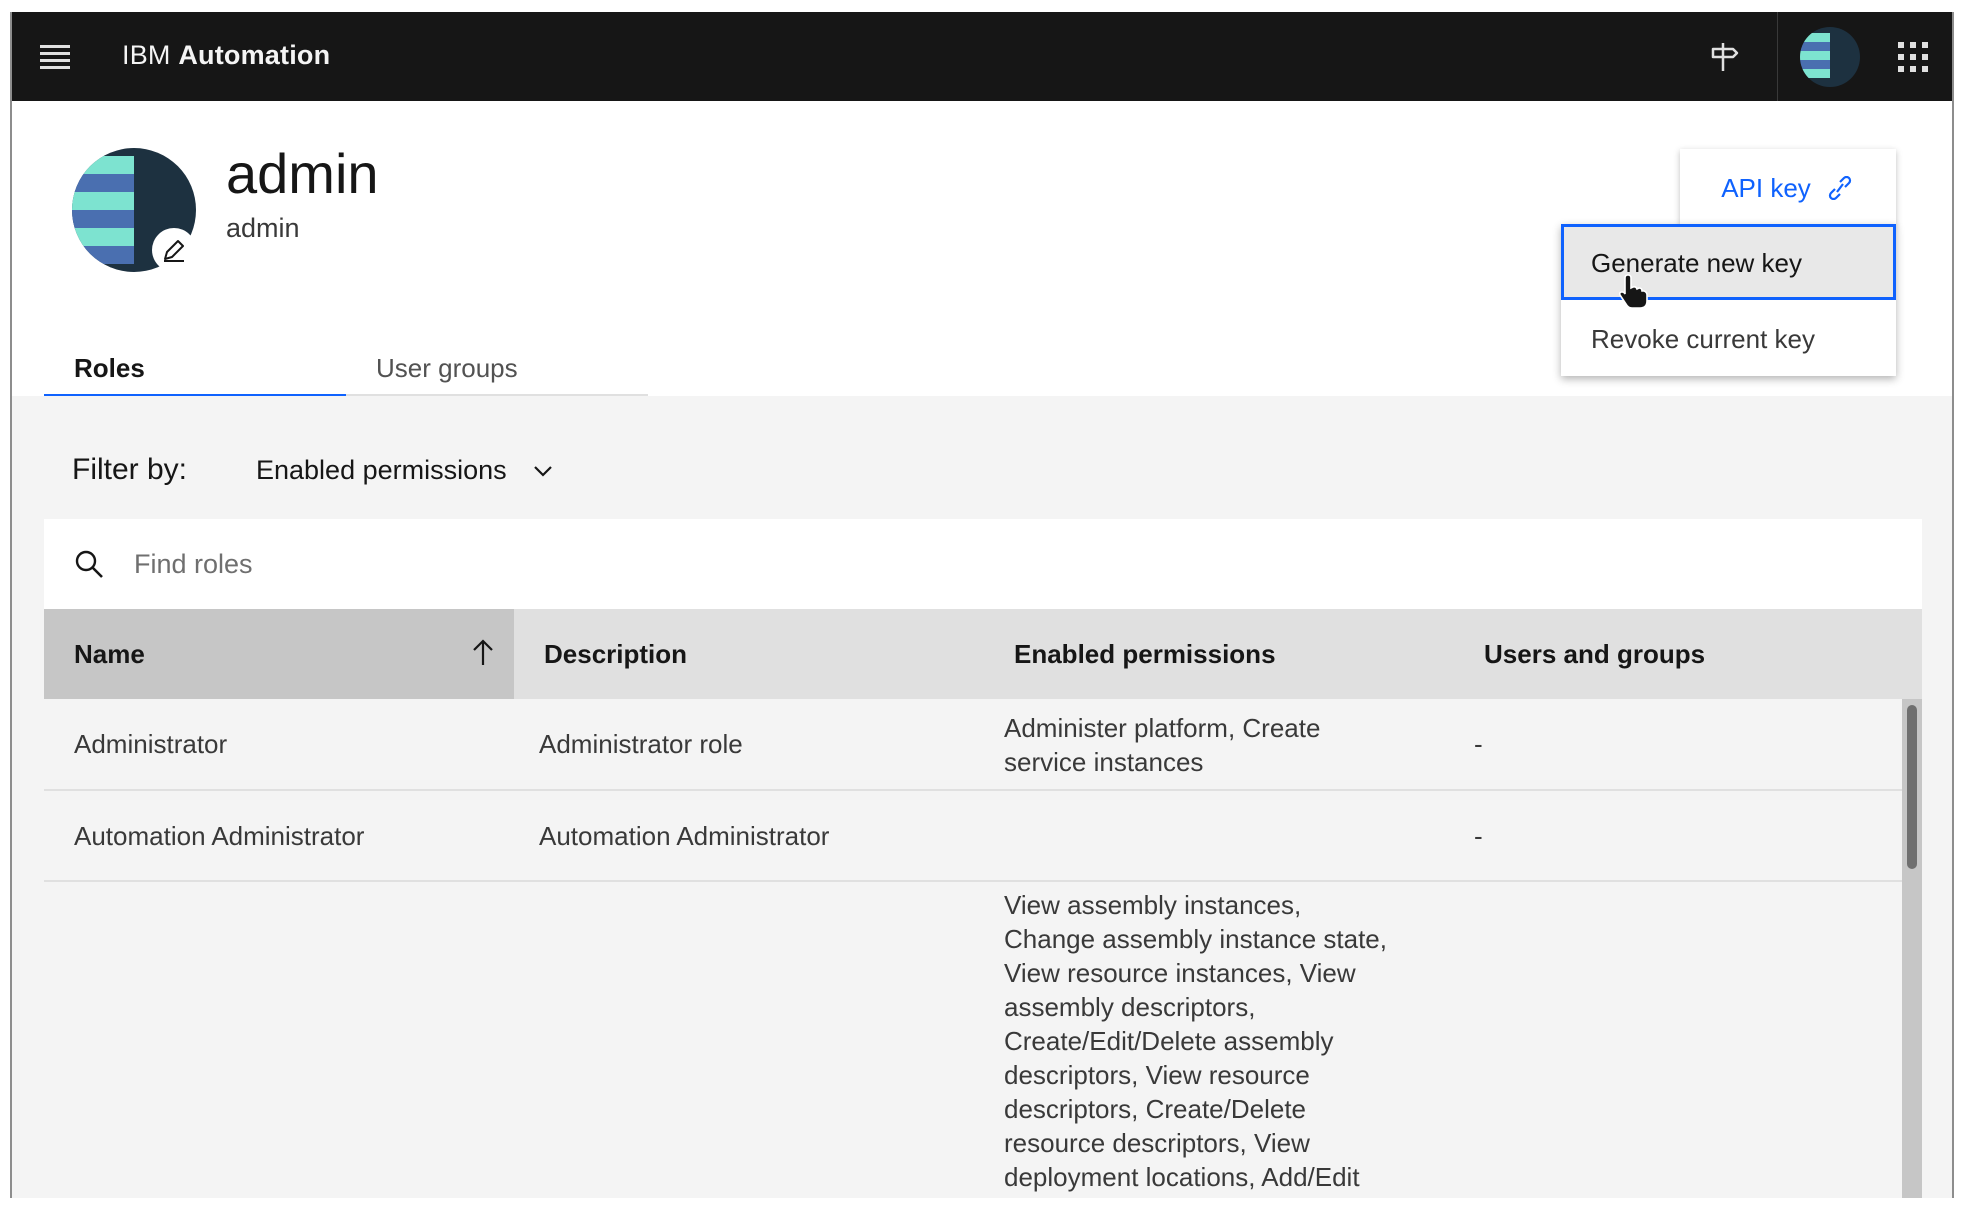 The image size is (1962, 1210). Describe the element at coordinates (1839, 188) in the screenshot. I see `link-icon` at that location.